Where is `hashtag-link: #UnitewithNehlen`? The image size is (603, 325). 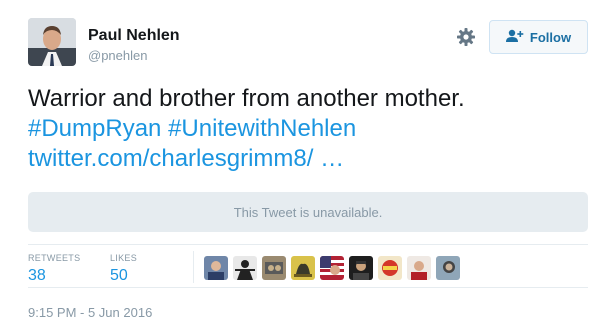
hashtag-link: #UnitewithNehlen is located at coordinates (262, 128).